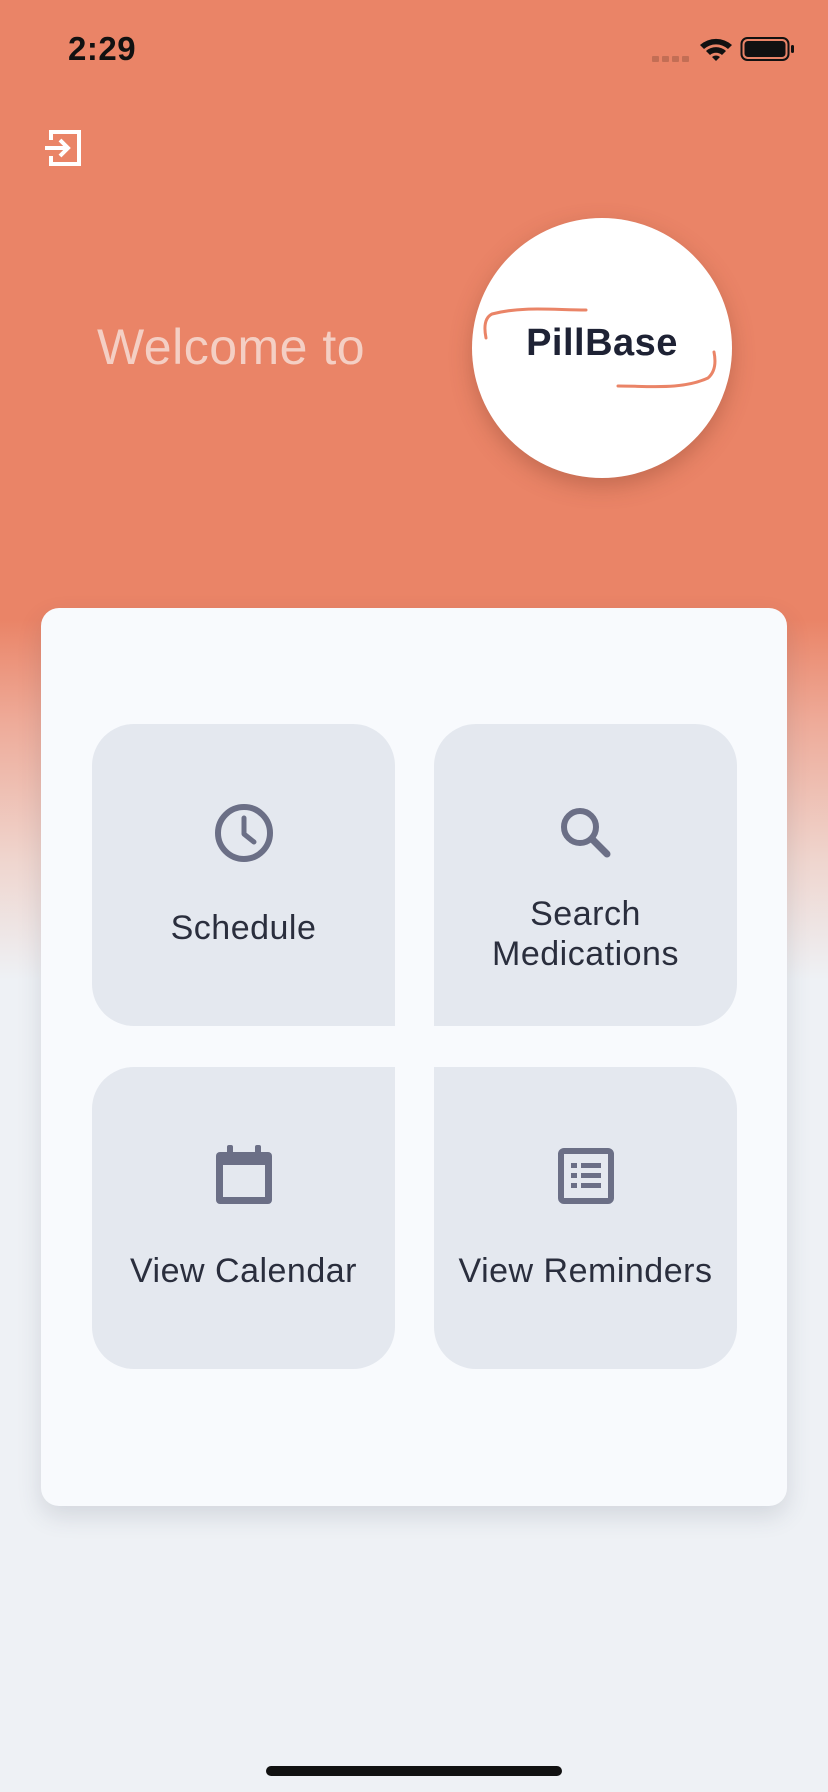  I want to click on clock-icon, so click(244, 833).